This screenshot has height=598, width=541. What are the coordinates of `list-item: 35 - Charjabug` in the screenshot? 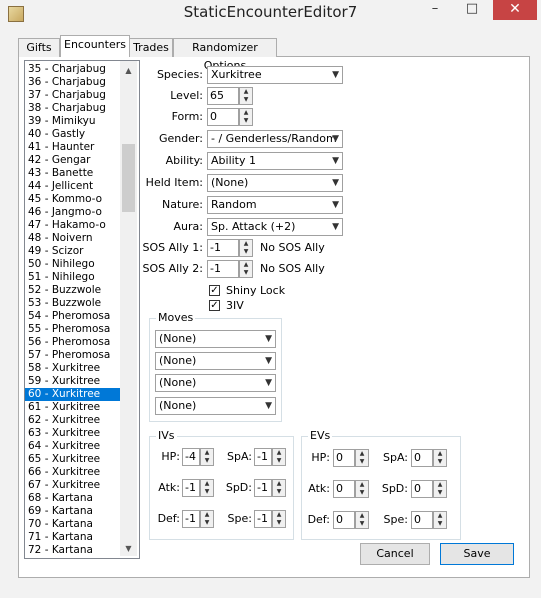 It's located at (73, 69).